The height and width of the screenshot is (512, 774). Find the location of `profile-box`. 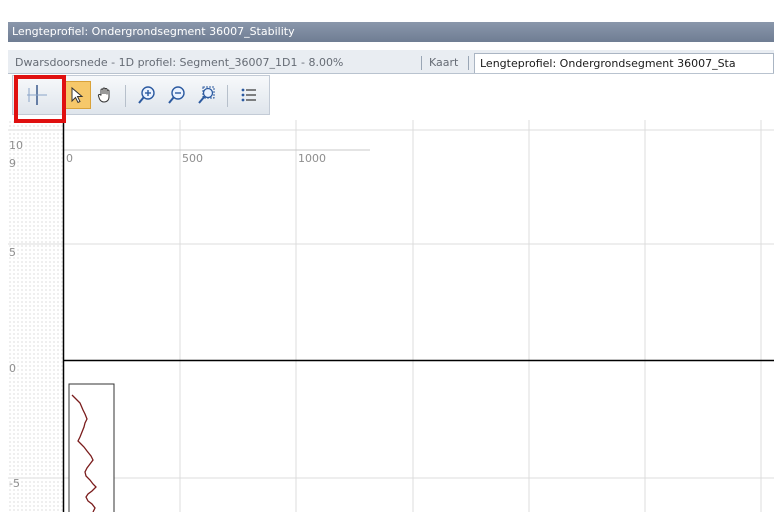

profile-box is located at coordinates (91, 447).